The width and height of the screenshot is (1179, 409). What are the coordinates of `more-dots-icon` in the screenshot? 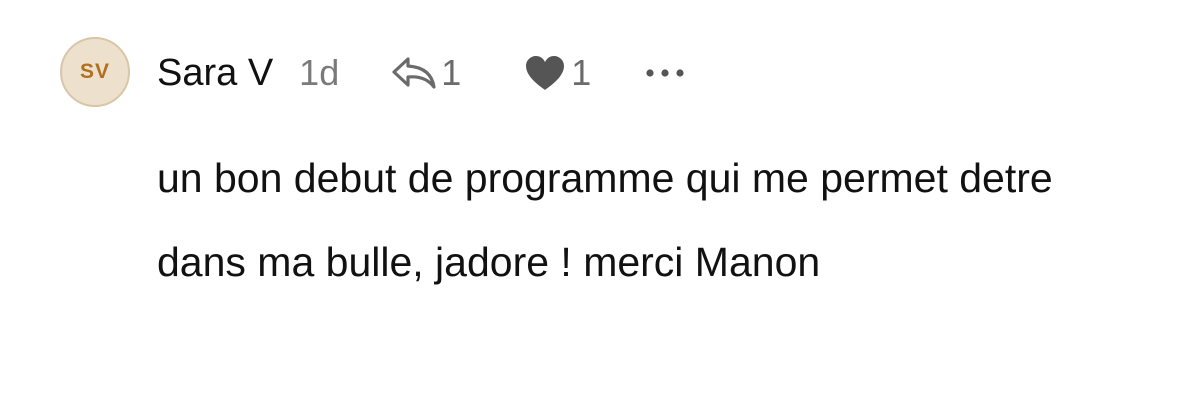 It's located at (665, 73).